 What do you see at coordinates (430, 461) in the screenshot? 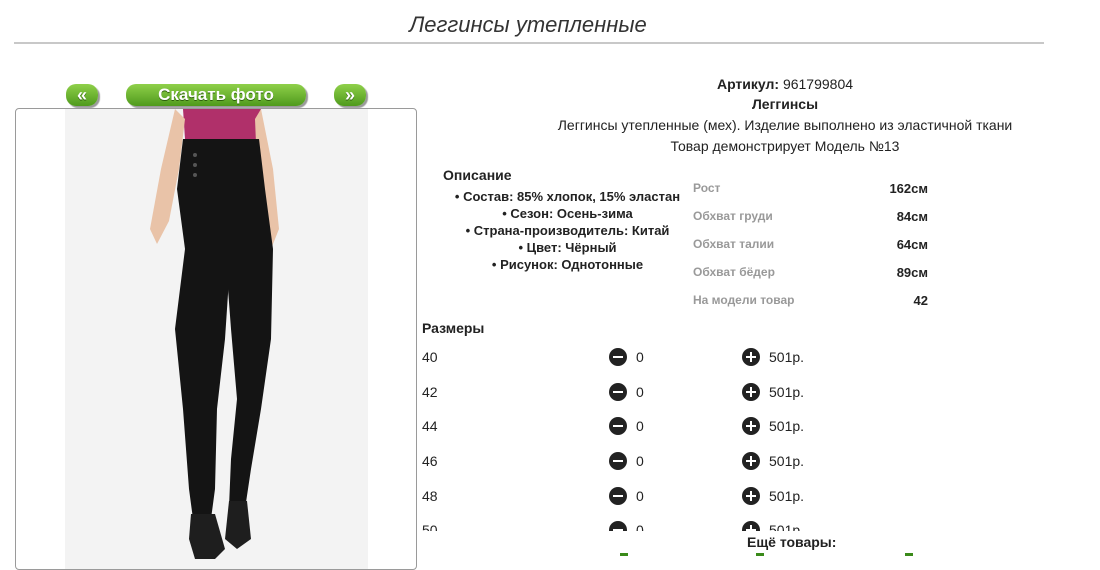
I see `size-value: 46` at bounding box center [430, 461].